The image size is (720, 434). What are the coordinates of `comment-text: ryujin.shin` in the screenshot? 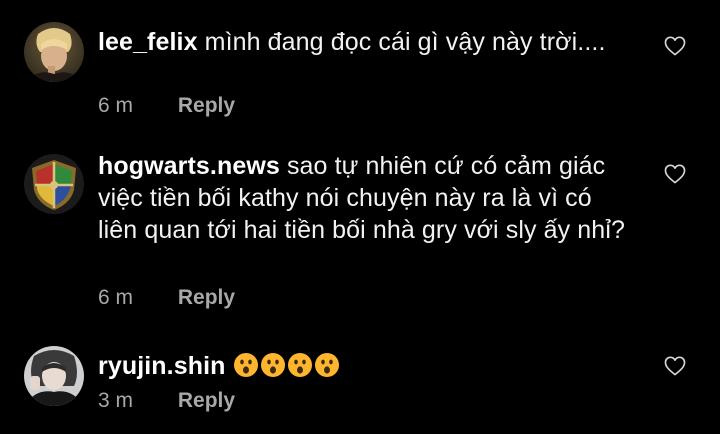 It's located at (368, 366).